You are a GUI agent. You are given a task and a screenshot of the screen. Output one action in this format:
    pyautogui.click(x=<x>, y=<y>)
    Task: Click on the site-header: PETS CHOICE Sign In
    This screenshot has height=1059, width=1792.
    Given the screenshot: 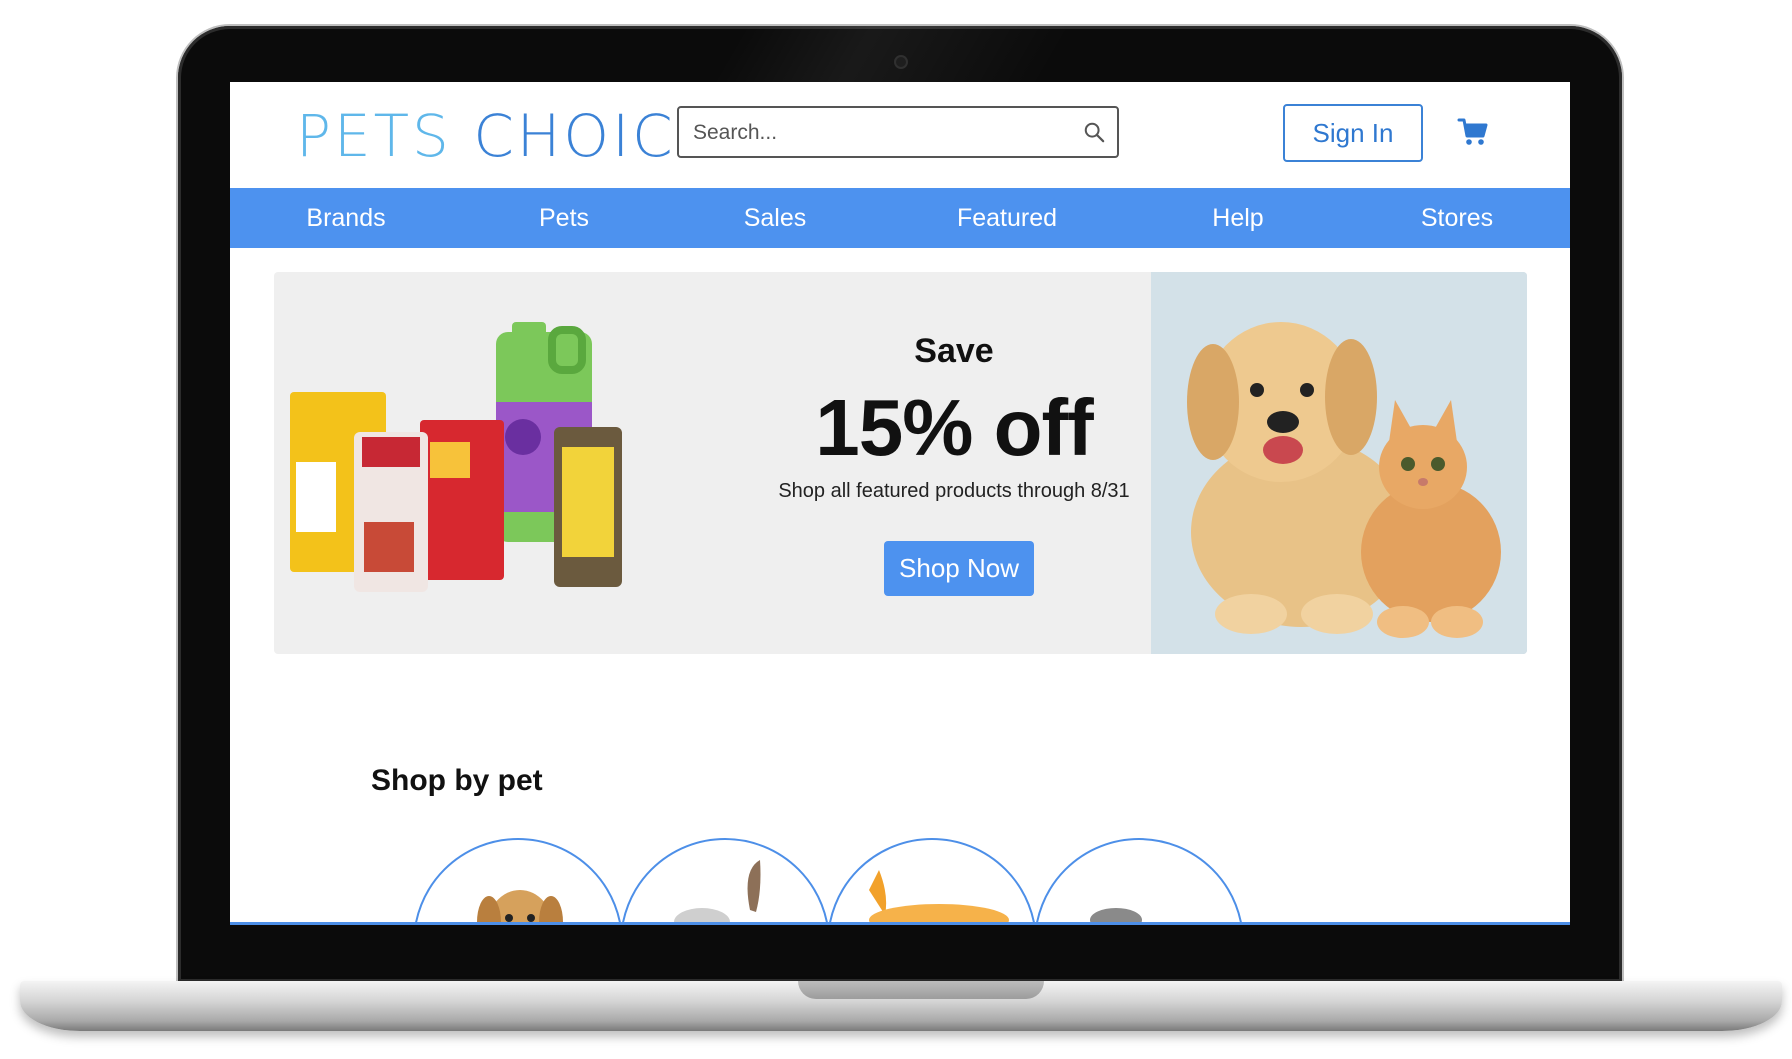 What is the action you would take?
    pyautogui.click(x=900, y=135)
    